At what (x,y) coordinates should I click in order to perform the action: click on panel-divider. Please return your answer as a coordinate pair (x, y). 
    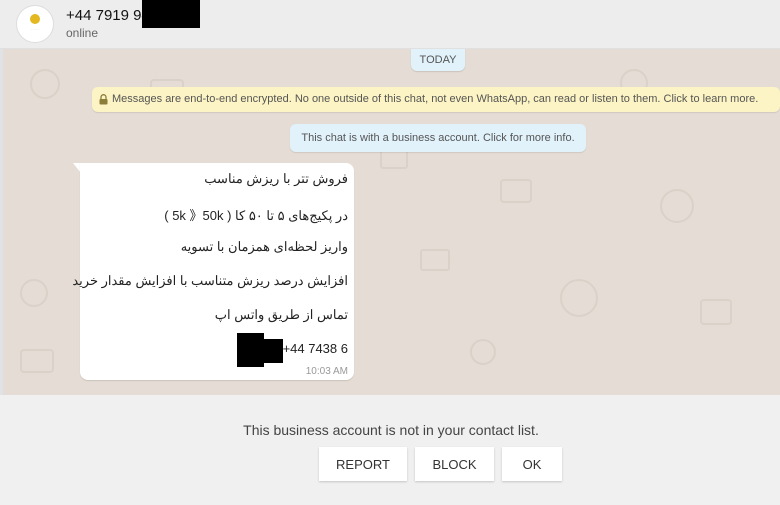
    Looking at the image, I should click on (1, 222).